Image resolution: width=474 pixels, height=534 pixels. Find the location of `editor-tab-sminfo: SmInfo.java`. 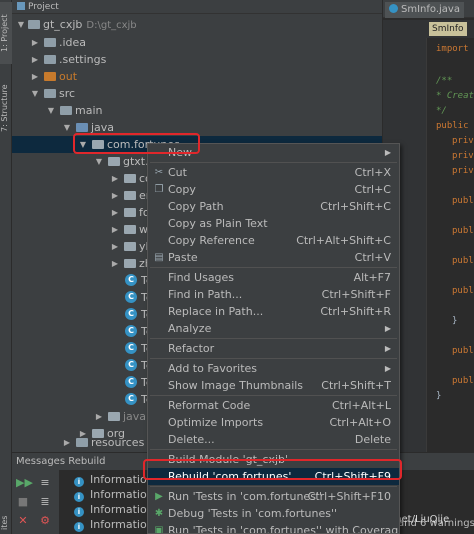

editor-tab-sminfo: SmInfo.java is located at coordinates (424, 10).